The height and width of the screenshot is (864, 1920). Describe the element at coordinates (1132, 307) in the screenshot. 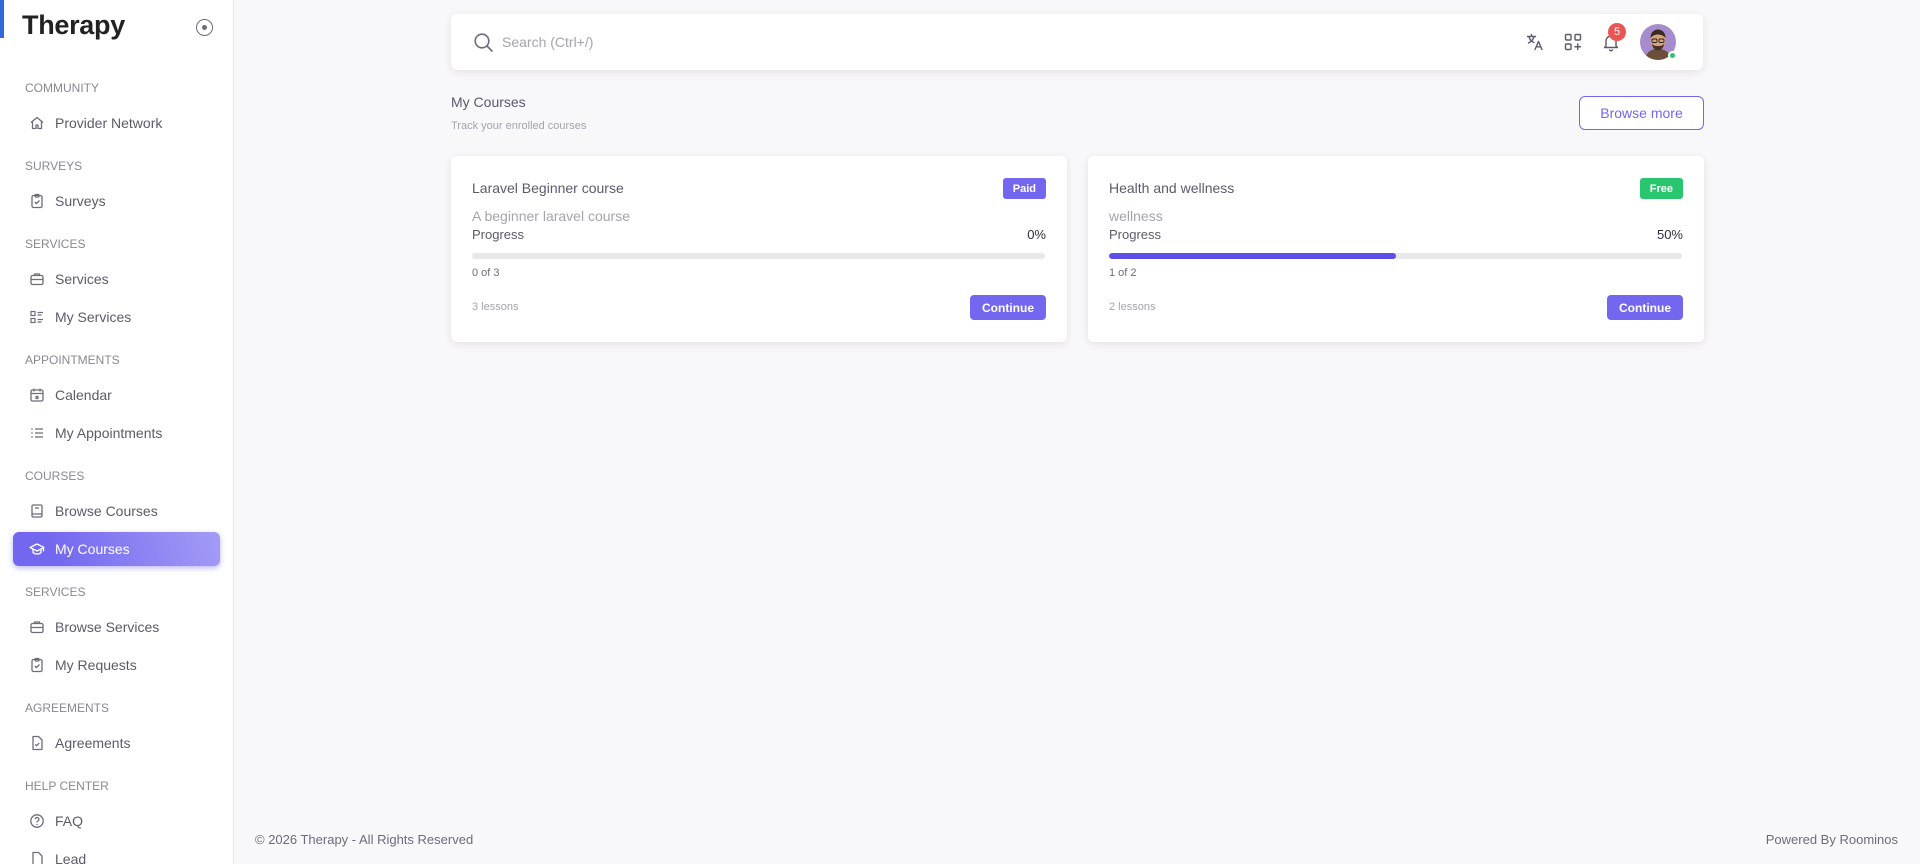

I see `lessons-total: 2 lessons` at that location.